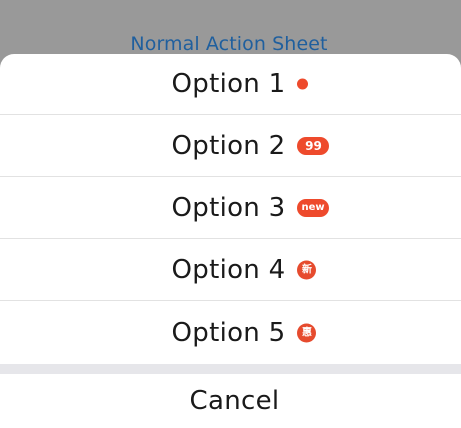 The width and height of the screenshot is (461, 428). I want to click on new-badge: new, so click(313, 208).